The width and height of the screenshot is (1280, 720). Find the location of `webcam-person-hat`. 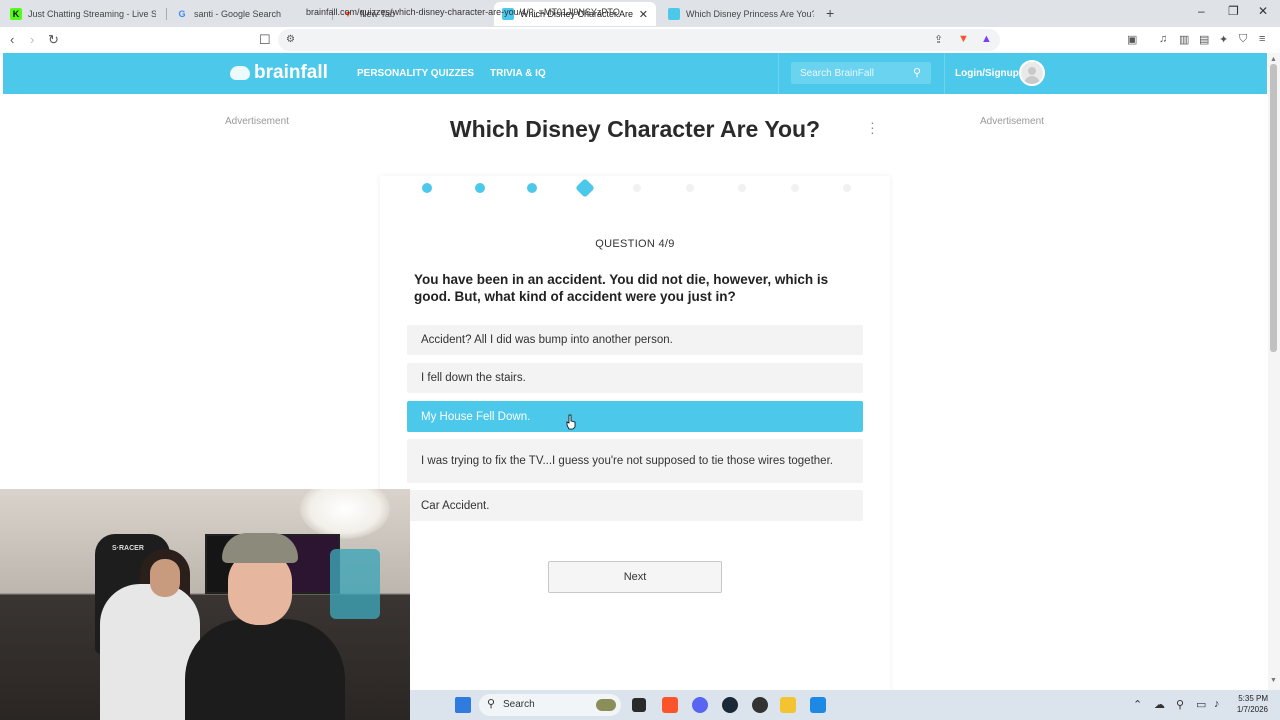

webcam-person-hat is located at coordinates (260, 548).